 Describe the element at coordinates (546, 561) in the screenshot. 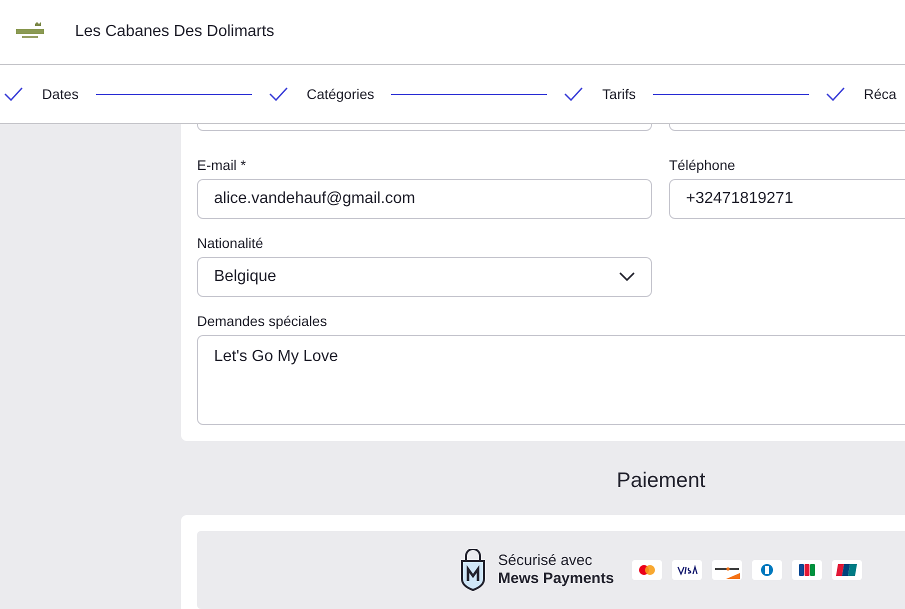

I see `secure-text: Sécurisé avec` at that location.